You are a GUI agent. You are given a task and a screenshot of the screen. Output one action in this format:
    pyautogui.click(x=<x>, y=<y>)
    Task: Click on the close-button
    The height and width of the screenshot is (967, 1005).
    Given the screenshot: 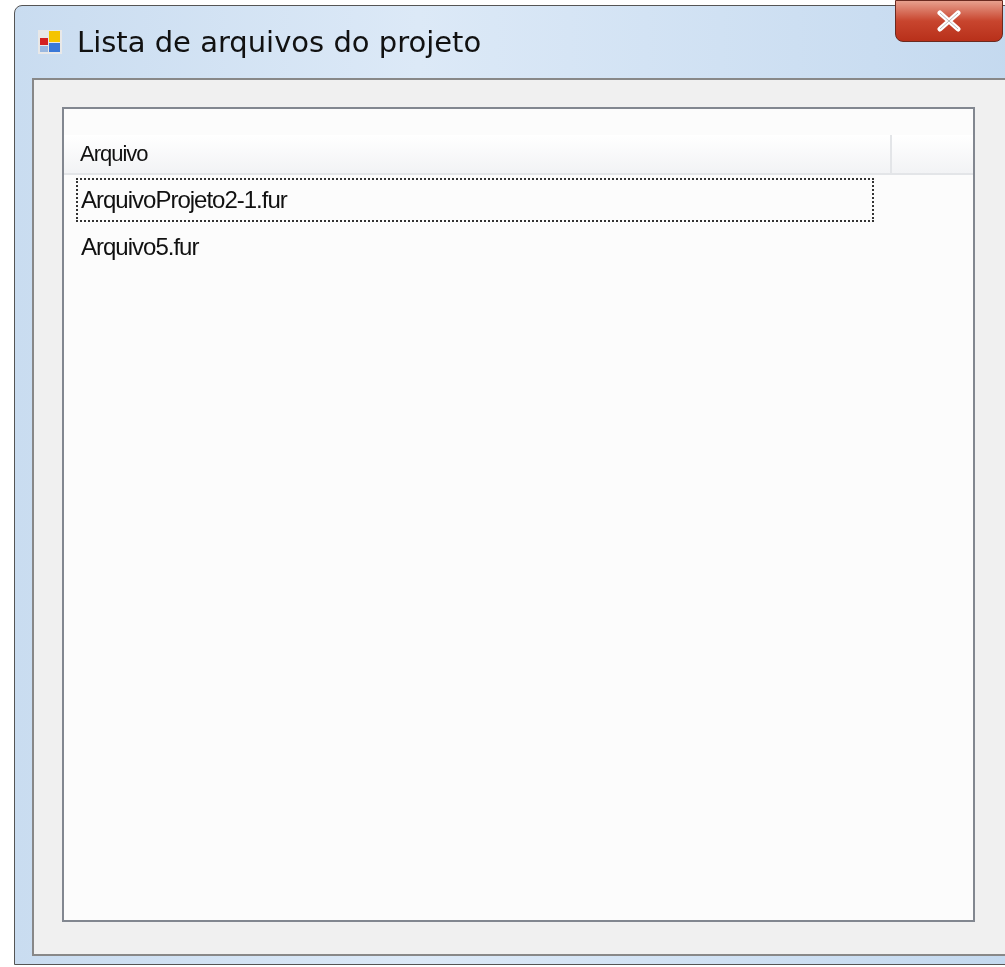 What is the action you would take?
    pyautogui.click(x=949, y=21)
    